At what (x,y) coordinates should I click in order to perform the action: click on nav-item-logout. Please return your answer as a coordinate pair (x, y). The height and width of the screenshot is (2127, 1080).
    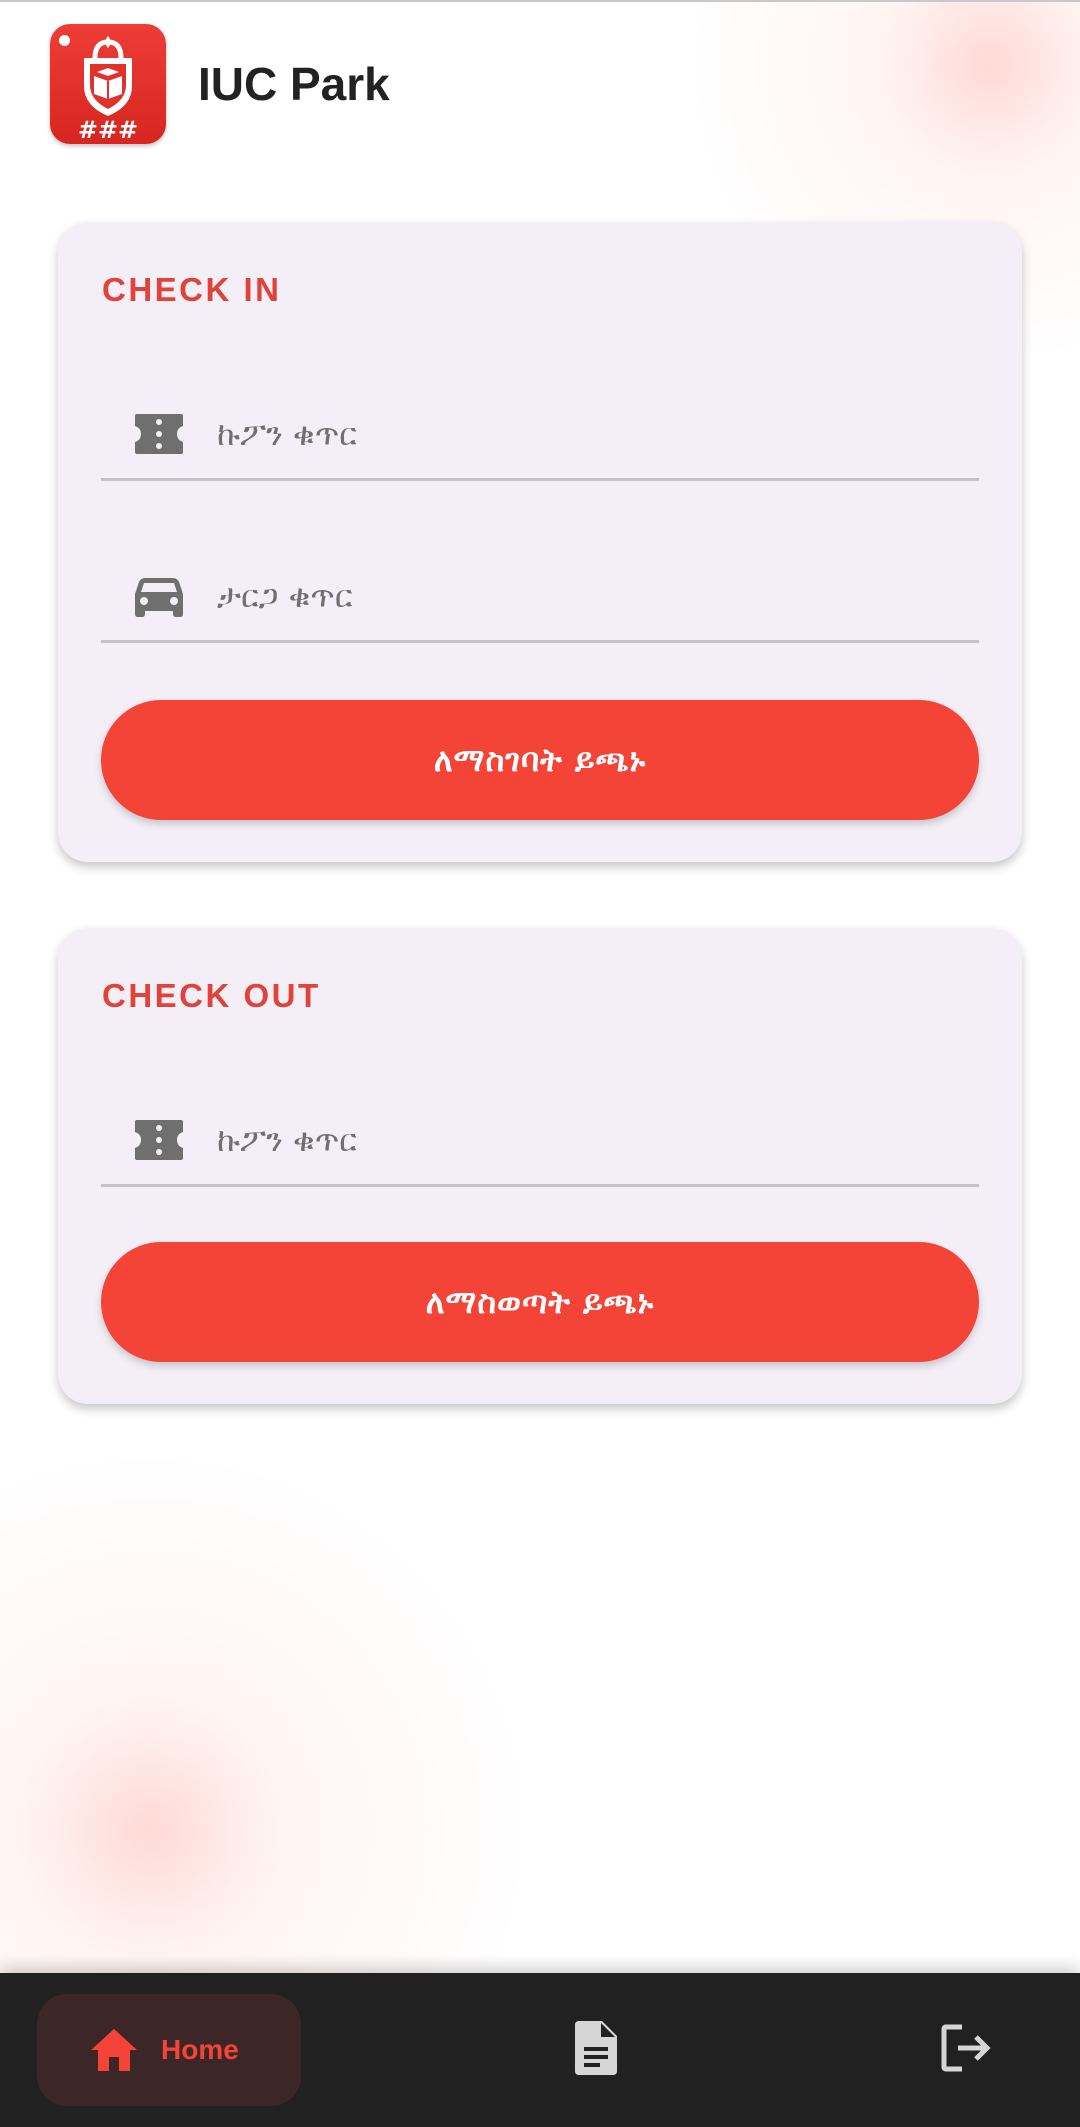
    Looking at the image, I should click on (964, 2049).